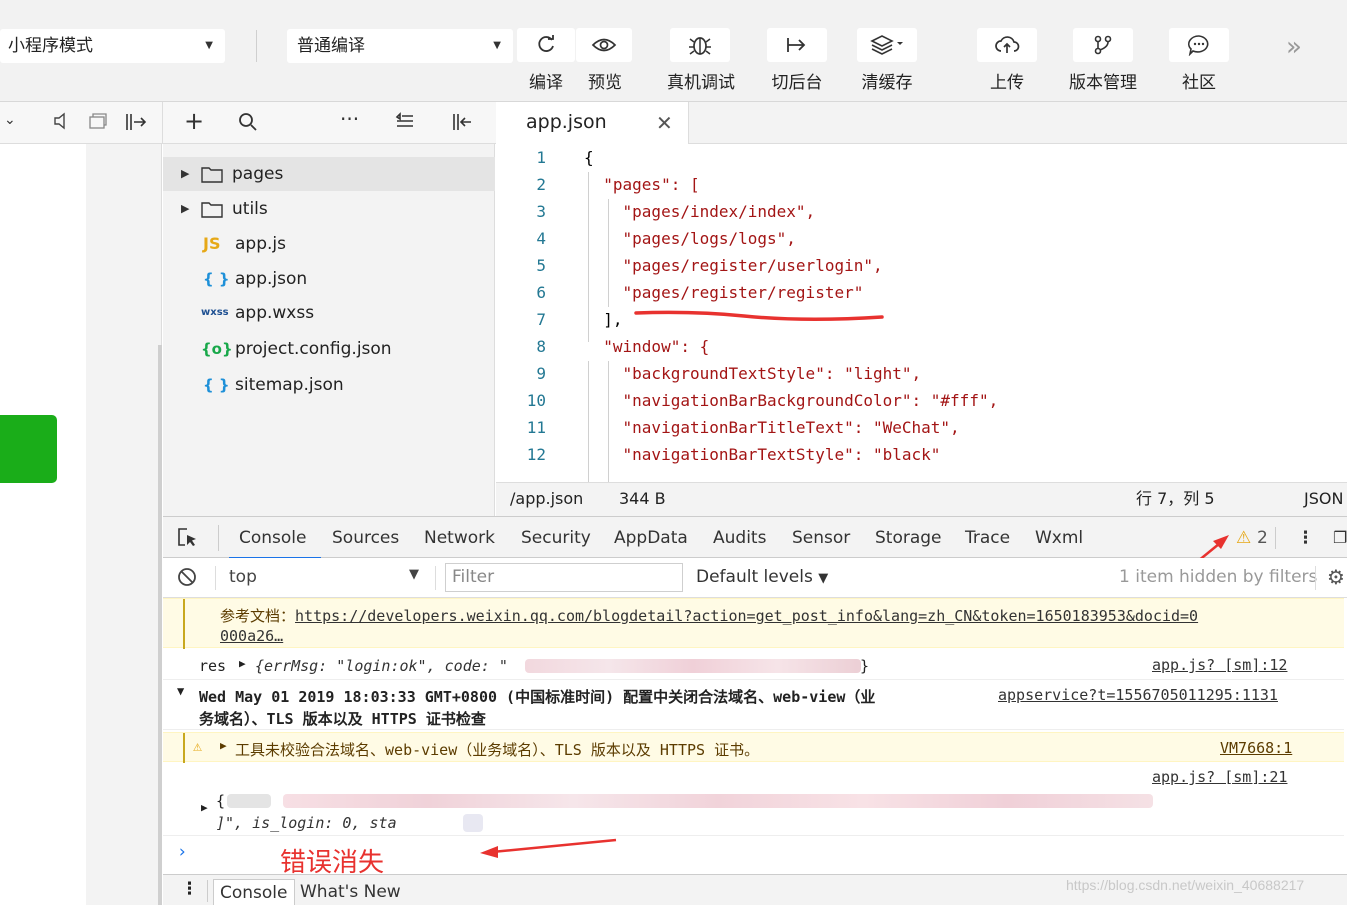 This screenshot has height=905, width=1347. Describe the element at coordinates (329, 244) in the screenshot. I see `tree-item-app-js: JS app.js` at that location.